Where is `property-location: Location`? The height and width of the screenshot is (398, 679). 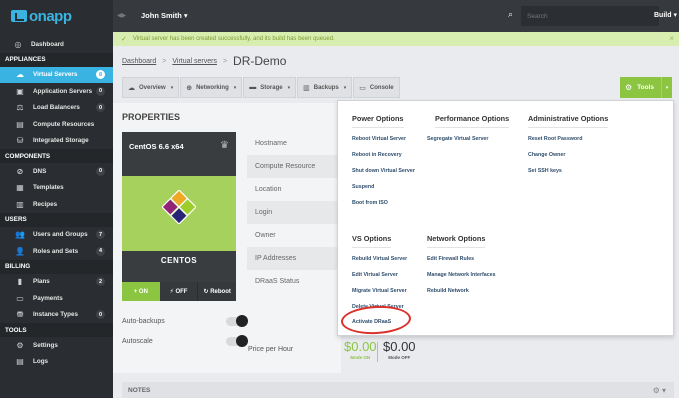 property-location: Location is located at coordinates (268, 189).